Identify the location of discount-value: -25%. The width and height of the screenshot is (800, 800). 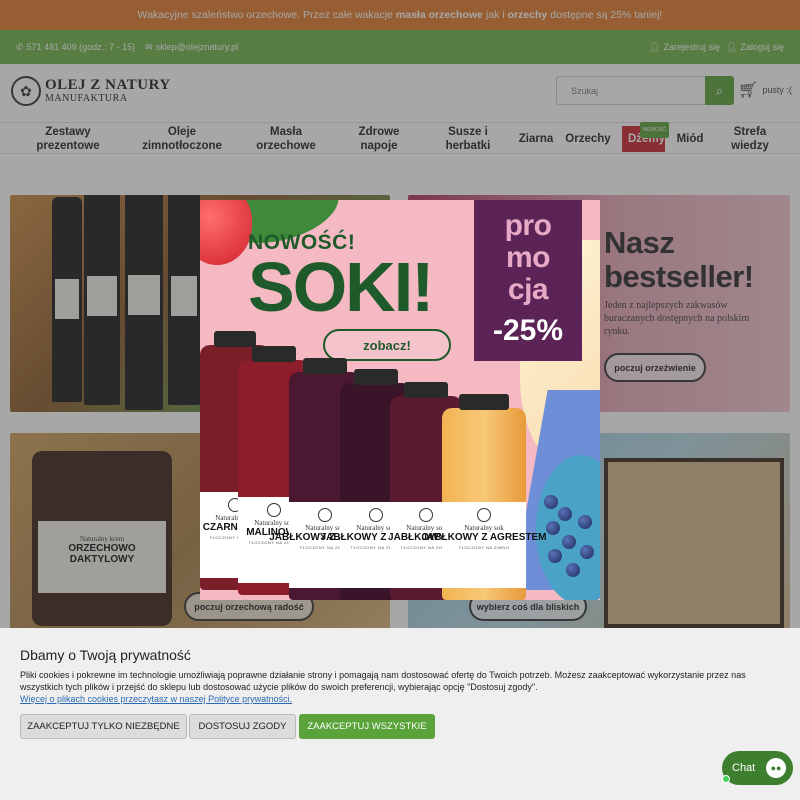
(528, 330).